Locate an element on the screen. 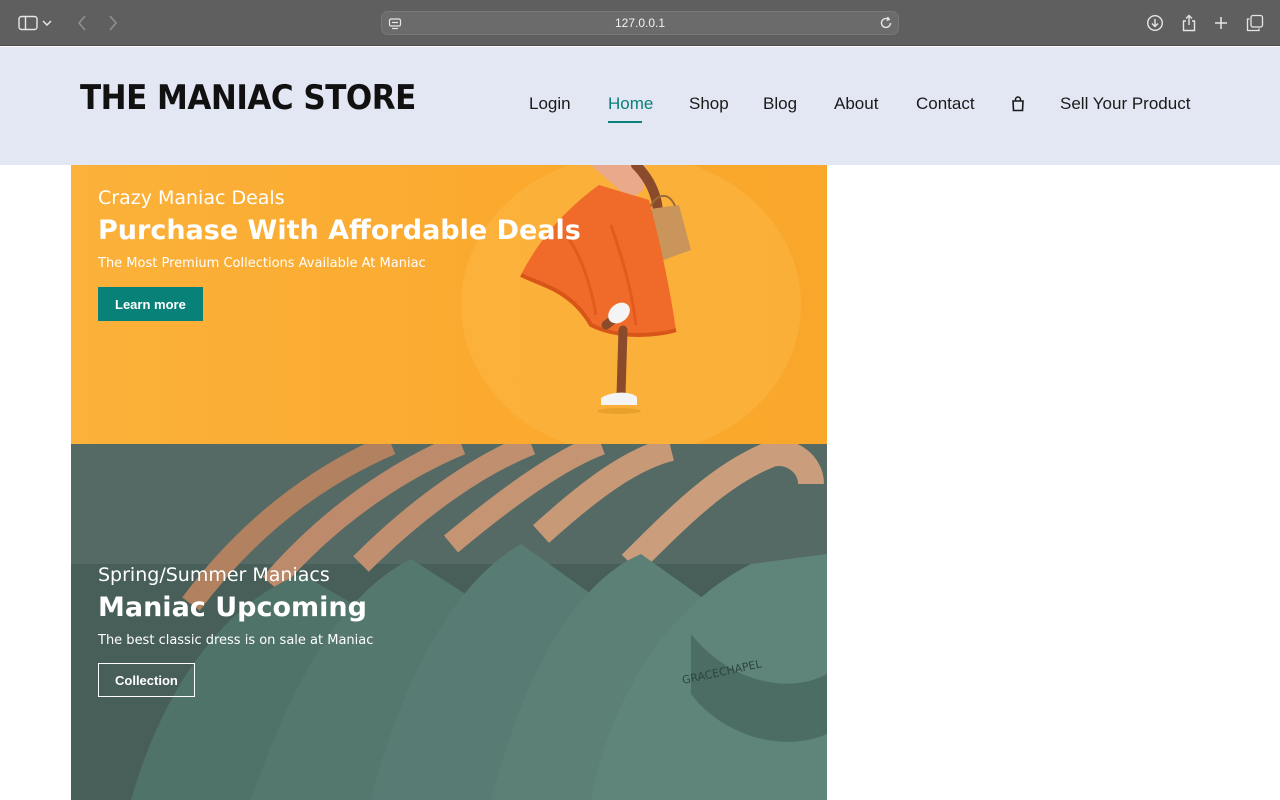 The height and width of the screenshot is (800, 1280). learn-more-button: Learn more is located at coordinates (150, 304).